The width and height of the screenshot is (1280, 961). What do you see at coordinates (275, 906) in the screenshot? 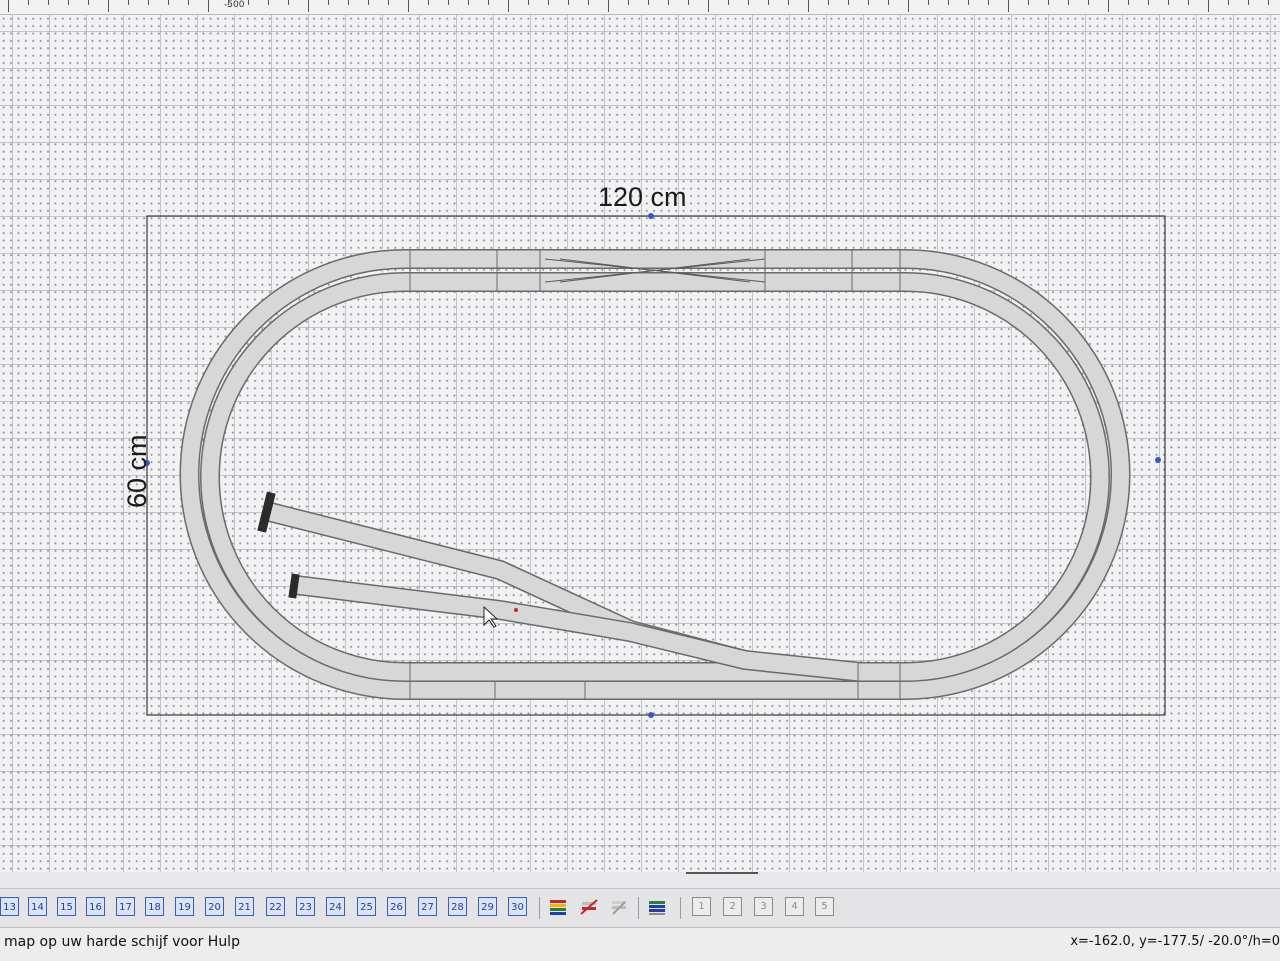
I see `layer-button-22: 22` at bounding box center [275, 906].